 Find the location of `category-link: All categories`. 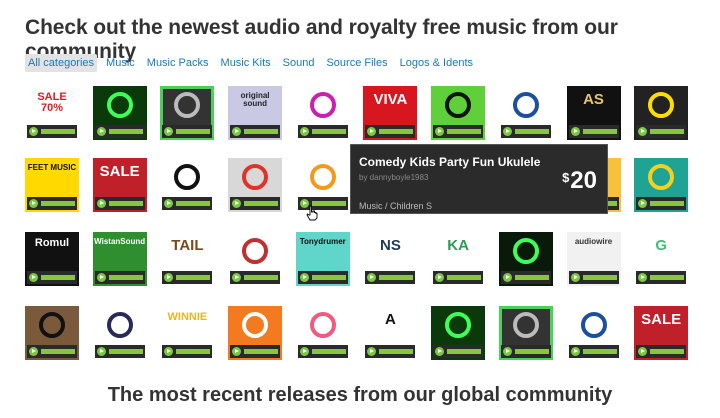

category-link: All categories is located at coordinates (61, 63).